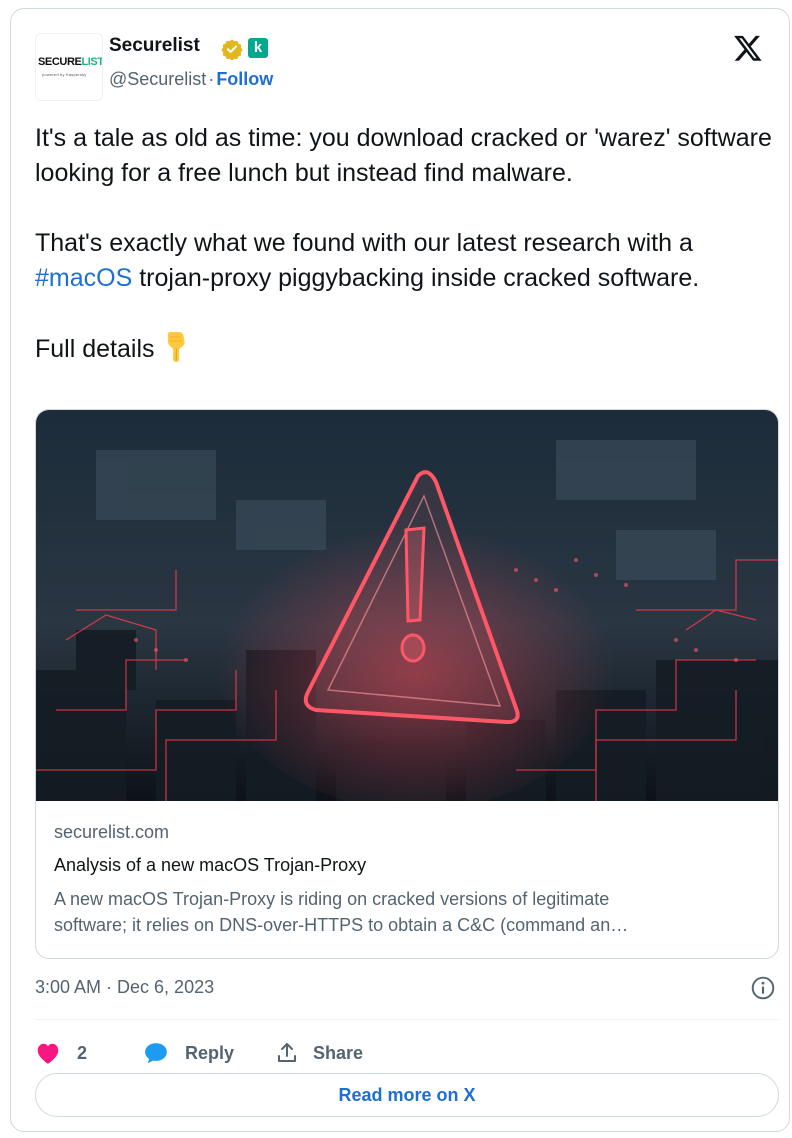 Image resolution: width=792 pixels, height=1138 pixels. Describe the element at coordinates (287, 1052) in the screenshot. I see `share-upload-icon` at that location.